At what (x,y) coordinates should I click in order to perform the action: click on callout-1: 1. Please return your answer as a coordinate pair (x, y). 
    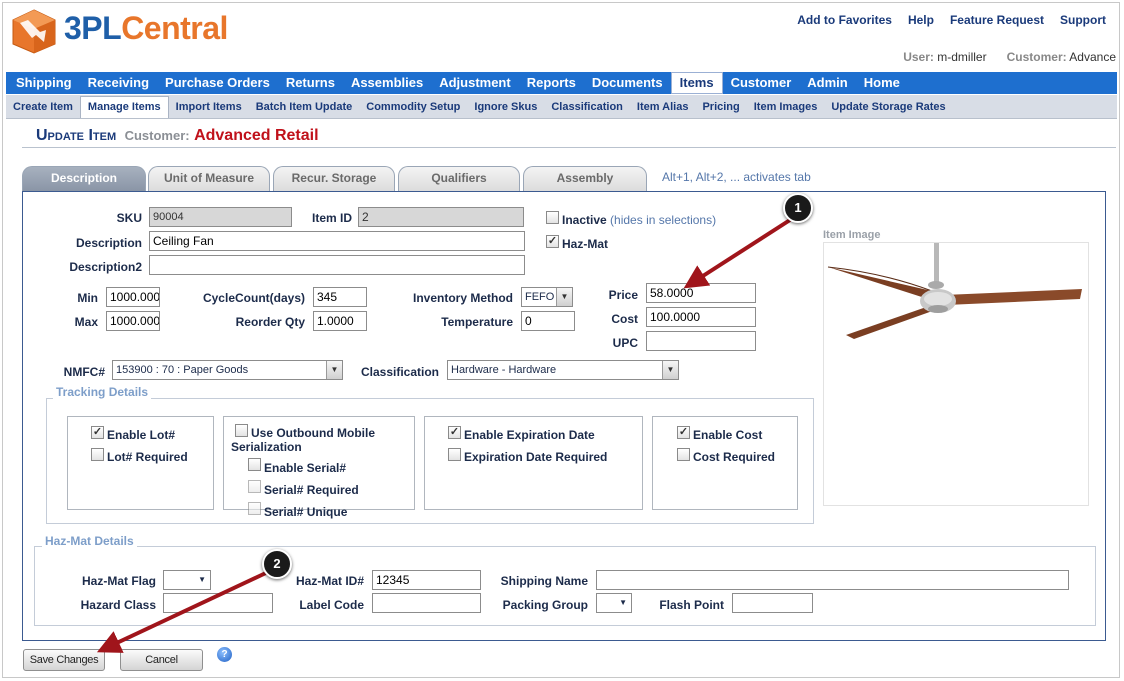
    Looking at the image, I should click on (798, 208).